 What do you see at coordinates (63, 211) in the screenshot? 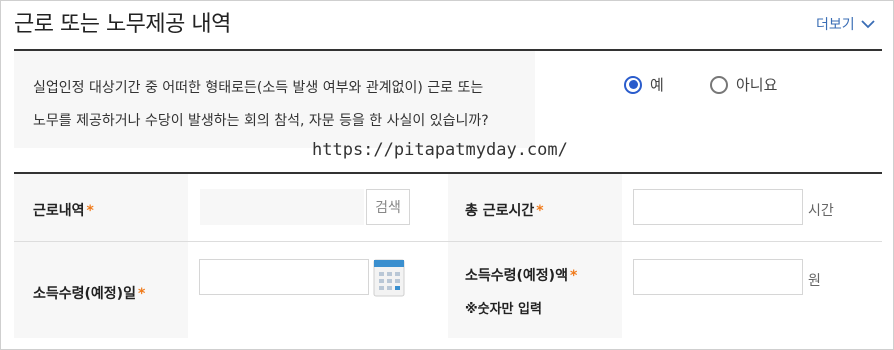
I see `work-history-label: 근로내역 *` at bounding box center [63, 211].